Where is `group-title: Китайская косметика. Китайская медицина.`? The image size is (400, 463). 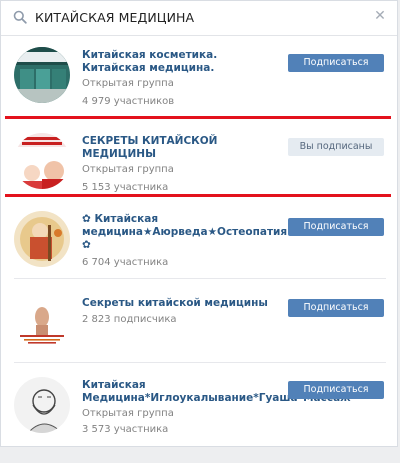
group-title: Китайская косметика. Китайская медицина. is located at coordinates (180, 62).